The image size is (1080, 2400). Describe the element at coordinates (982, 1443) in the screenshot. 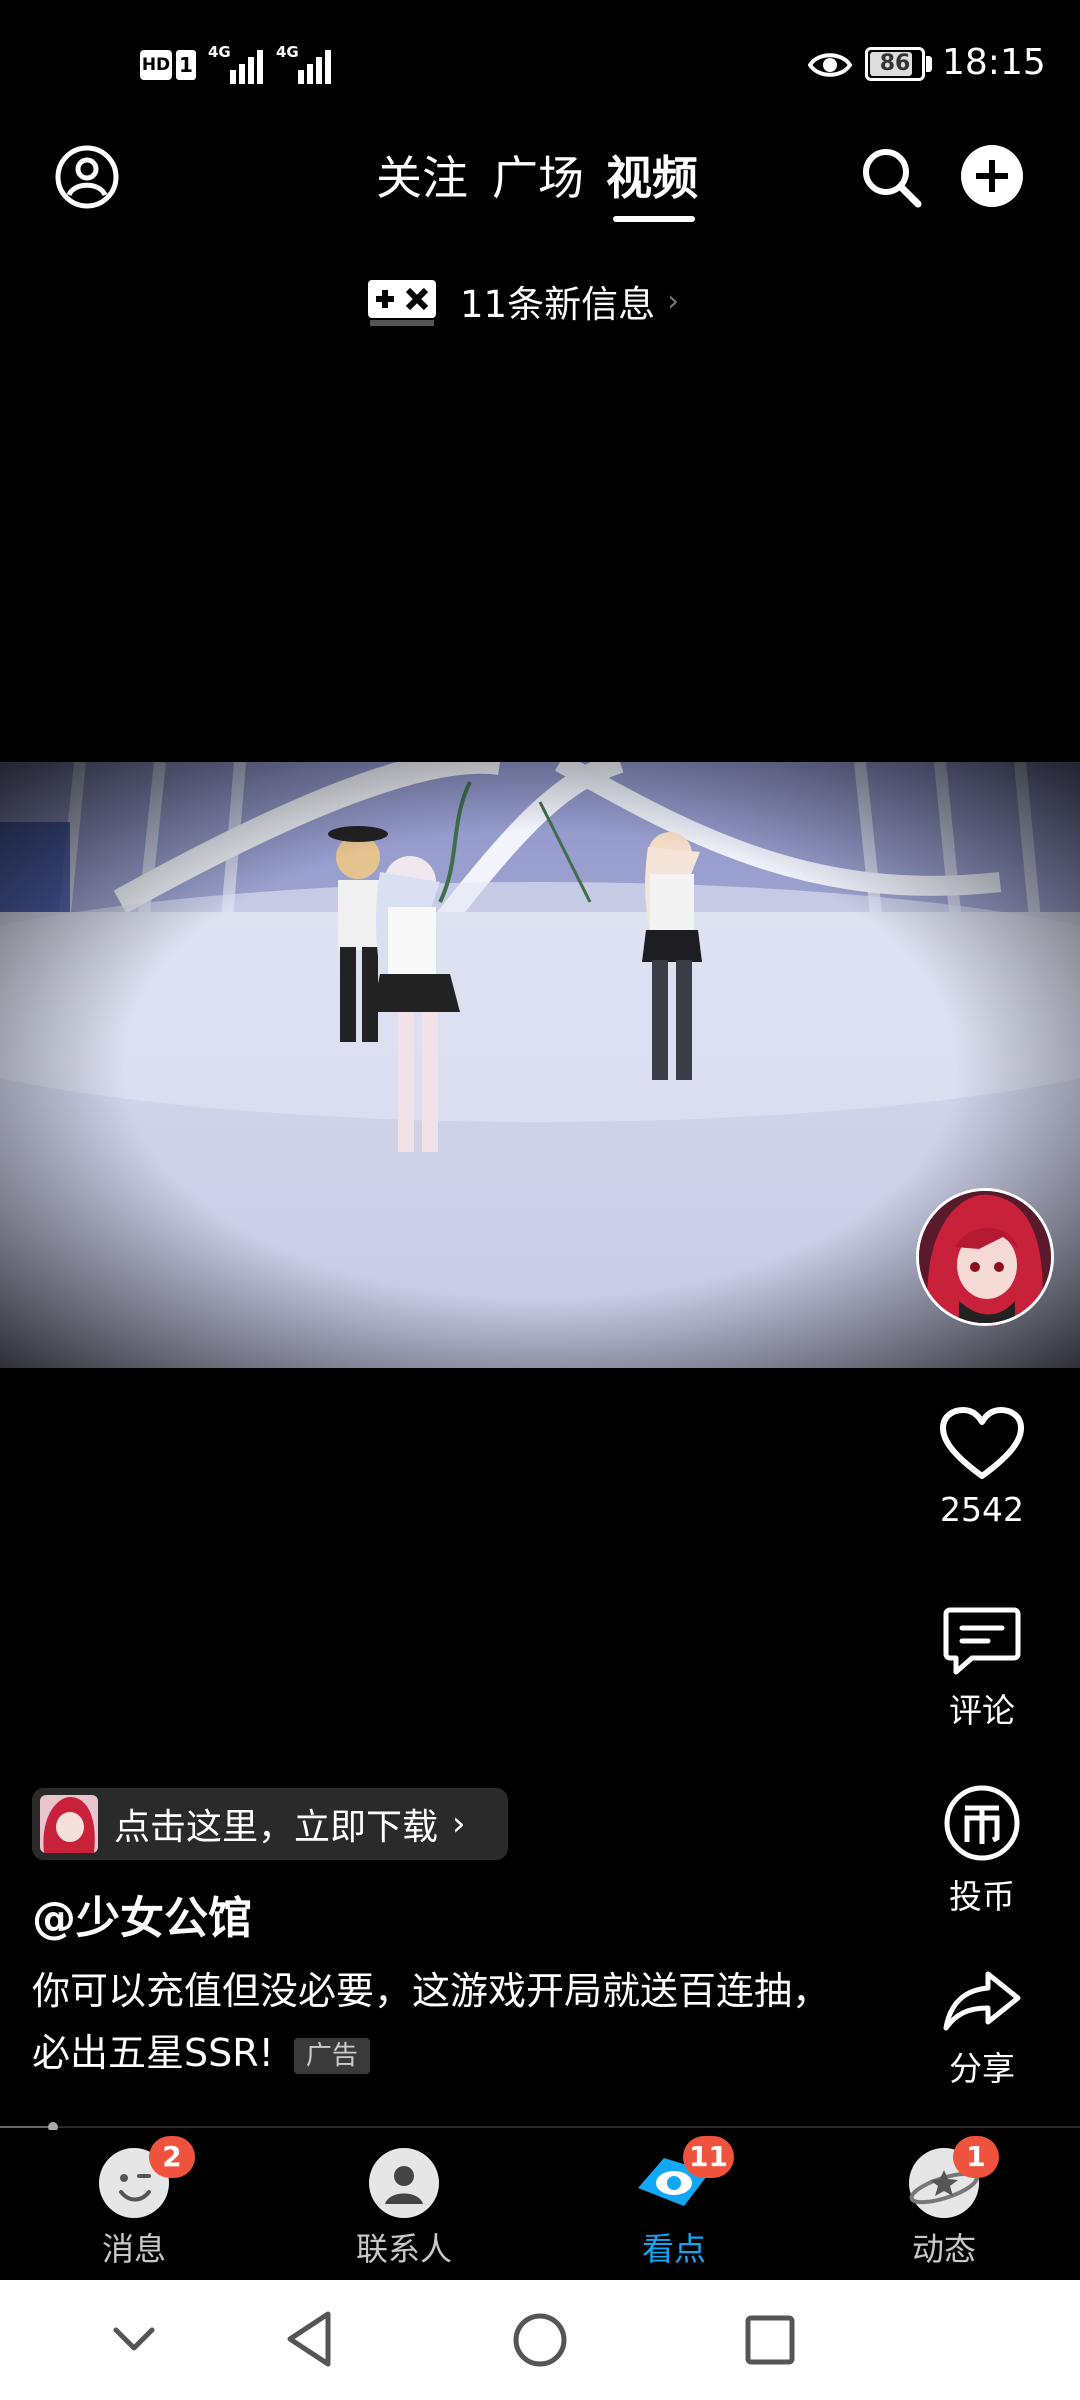

I see `heart-icon` at that location.